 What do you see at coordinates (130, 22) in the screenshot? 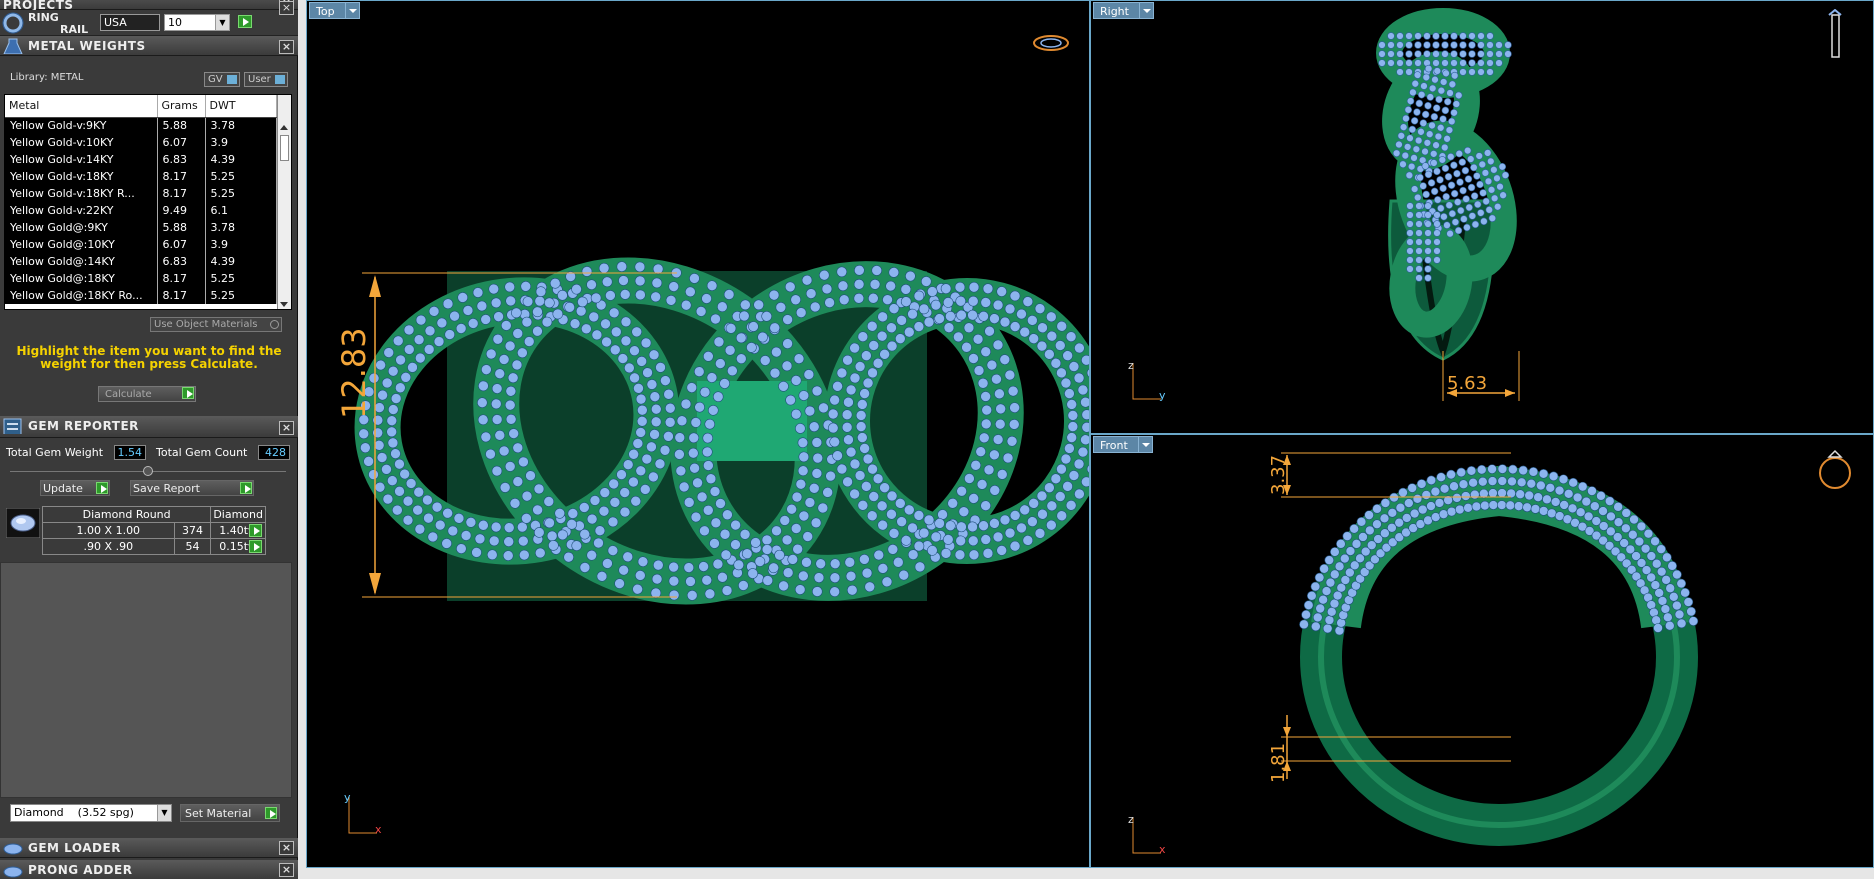
I see `country-field: USA` at bounding box center [130, 22].